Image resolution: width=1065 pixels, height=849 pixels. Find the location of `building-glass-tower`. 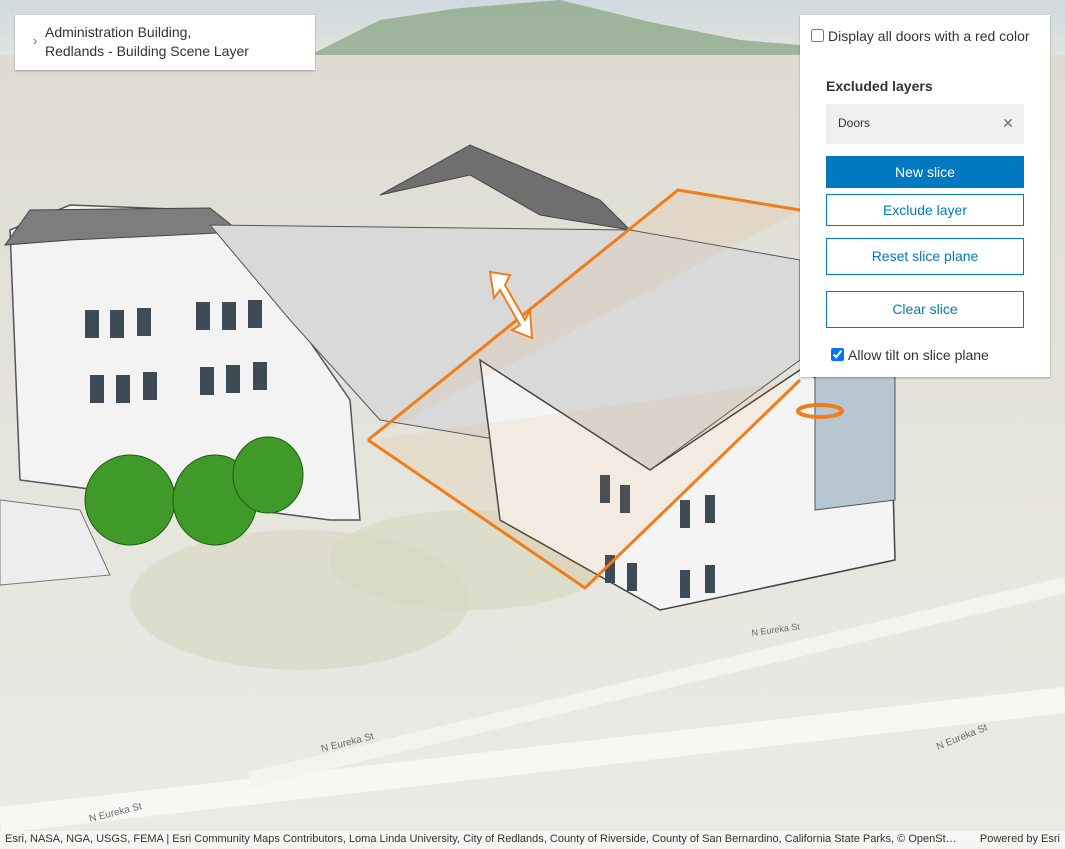

building-glass-tower is located at coordinates (855, 437).